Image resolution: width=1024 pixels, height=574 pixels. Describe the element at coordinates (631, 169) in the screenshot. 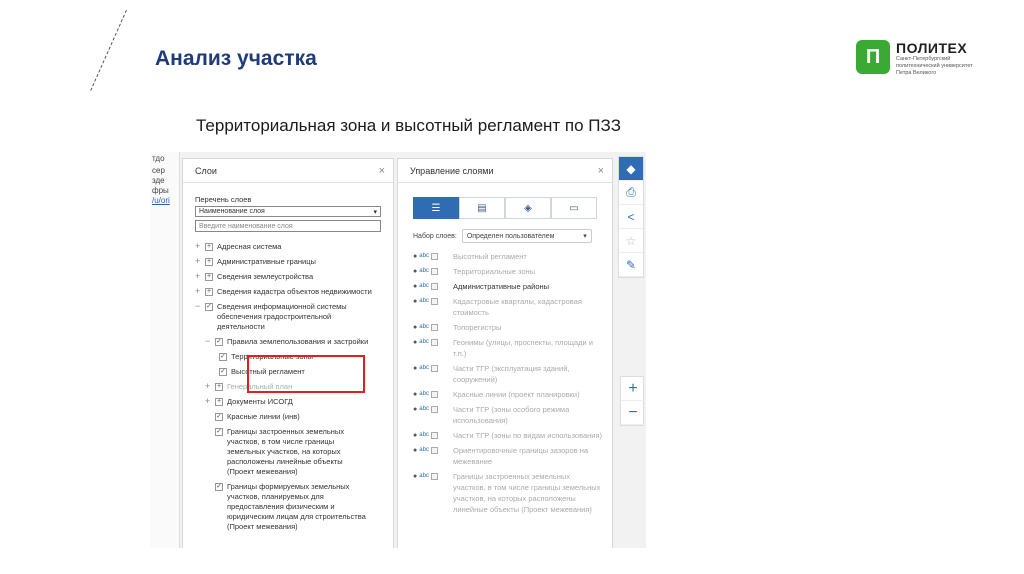

I see `layers-icon: ◆` at that location.